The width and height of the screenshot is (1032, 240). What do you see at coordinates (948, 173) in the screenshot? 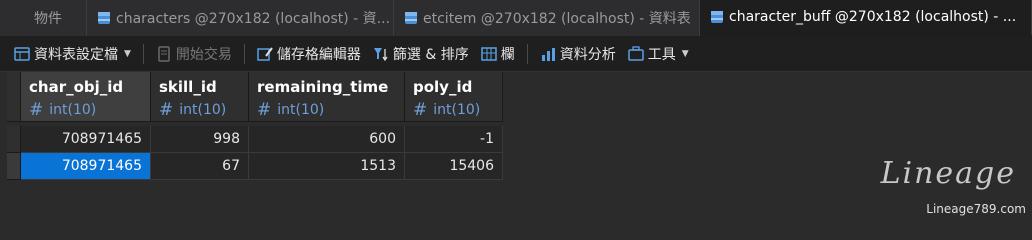
I see `watermark-logo: Lineage` at bounding box center [948, 173].